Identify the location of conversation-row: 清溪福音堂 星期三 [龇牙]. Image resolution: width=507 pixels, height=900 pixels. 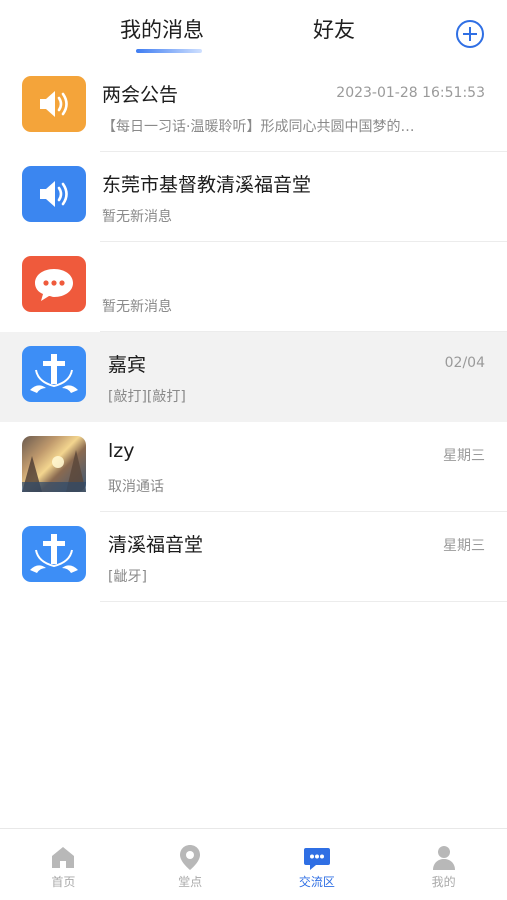
(253, 557).